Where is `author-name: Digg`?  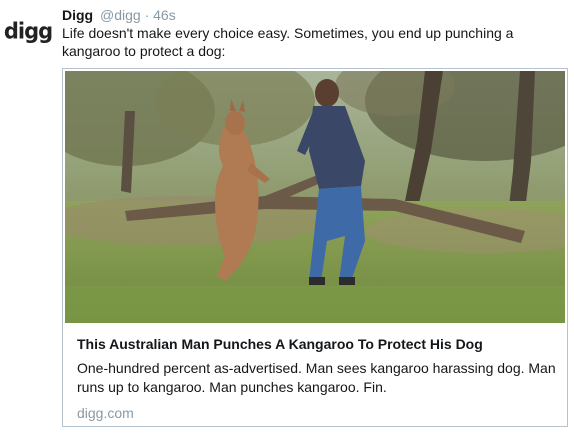 author-name: Digg is located at coordinates (77, 15).